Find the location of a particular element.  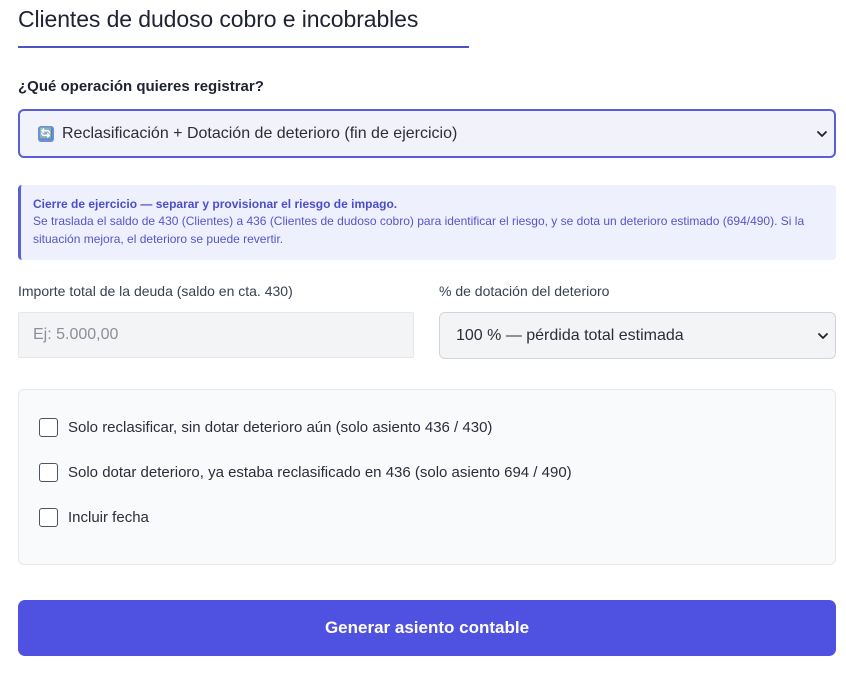

include-date-checkbox is located at coordinates (48, 517).